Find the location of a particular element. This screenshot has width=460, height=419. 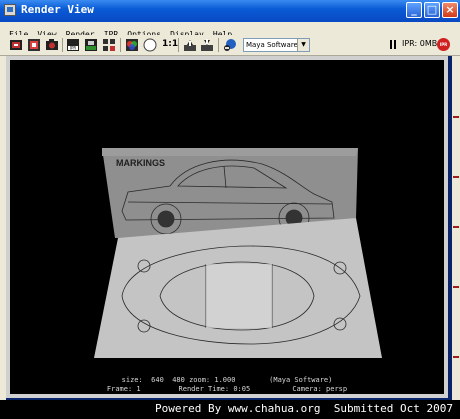

scene-label: MARKINGS is located at coordinates (140, 163).